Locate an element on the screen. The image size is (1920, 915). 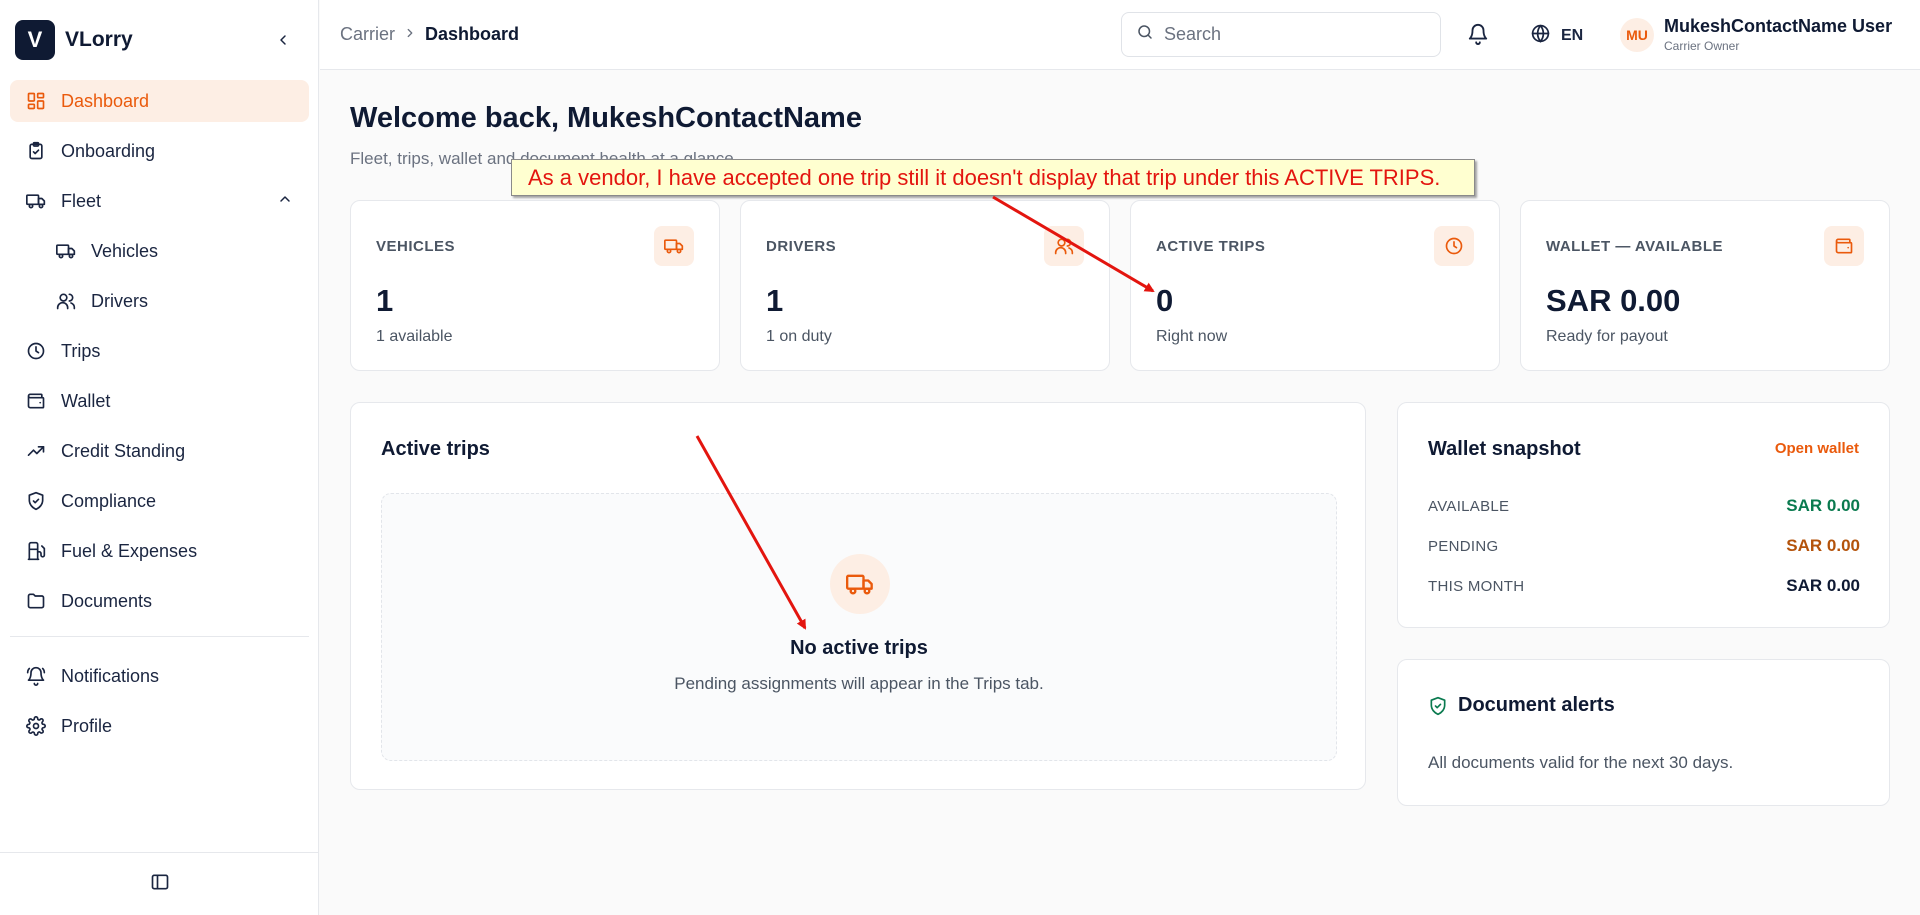
document-alerts-title: Document alerts is located at coordinates (1536, 705).